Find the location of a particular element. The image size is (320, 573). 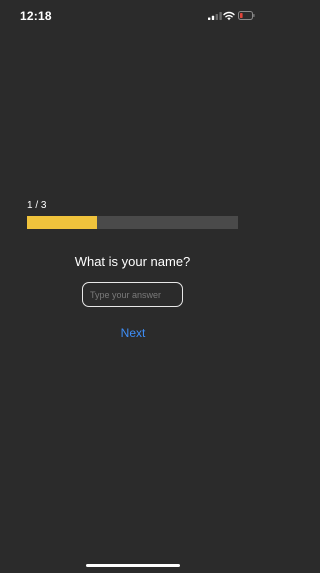

progress-bar is located at coordinates (132, 222).